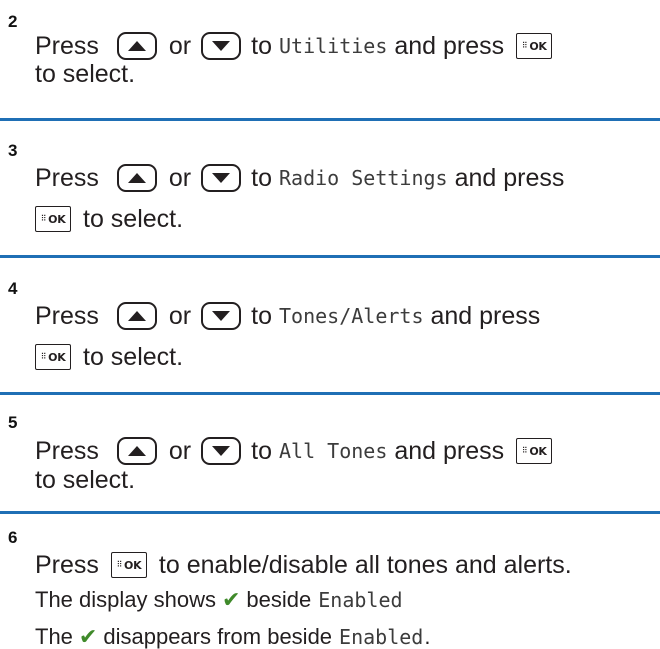  Describe the element at coordinates (365, 564) in the screenshot. I see `action-text: to enable/disable all tones and alerts.` at that location.